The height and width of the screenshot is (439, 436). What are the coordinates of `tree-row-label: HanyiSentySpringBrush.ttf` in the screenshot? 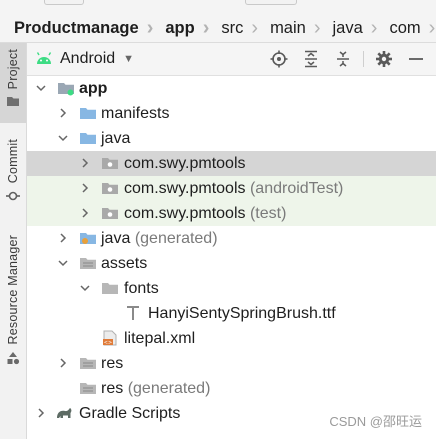 It's located at (242, 313).